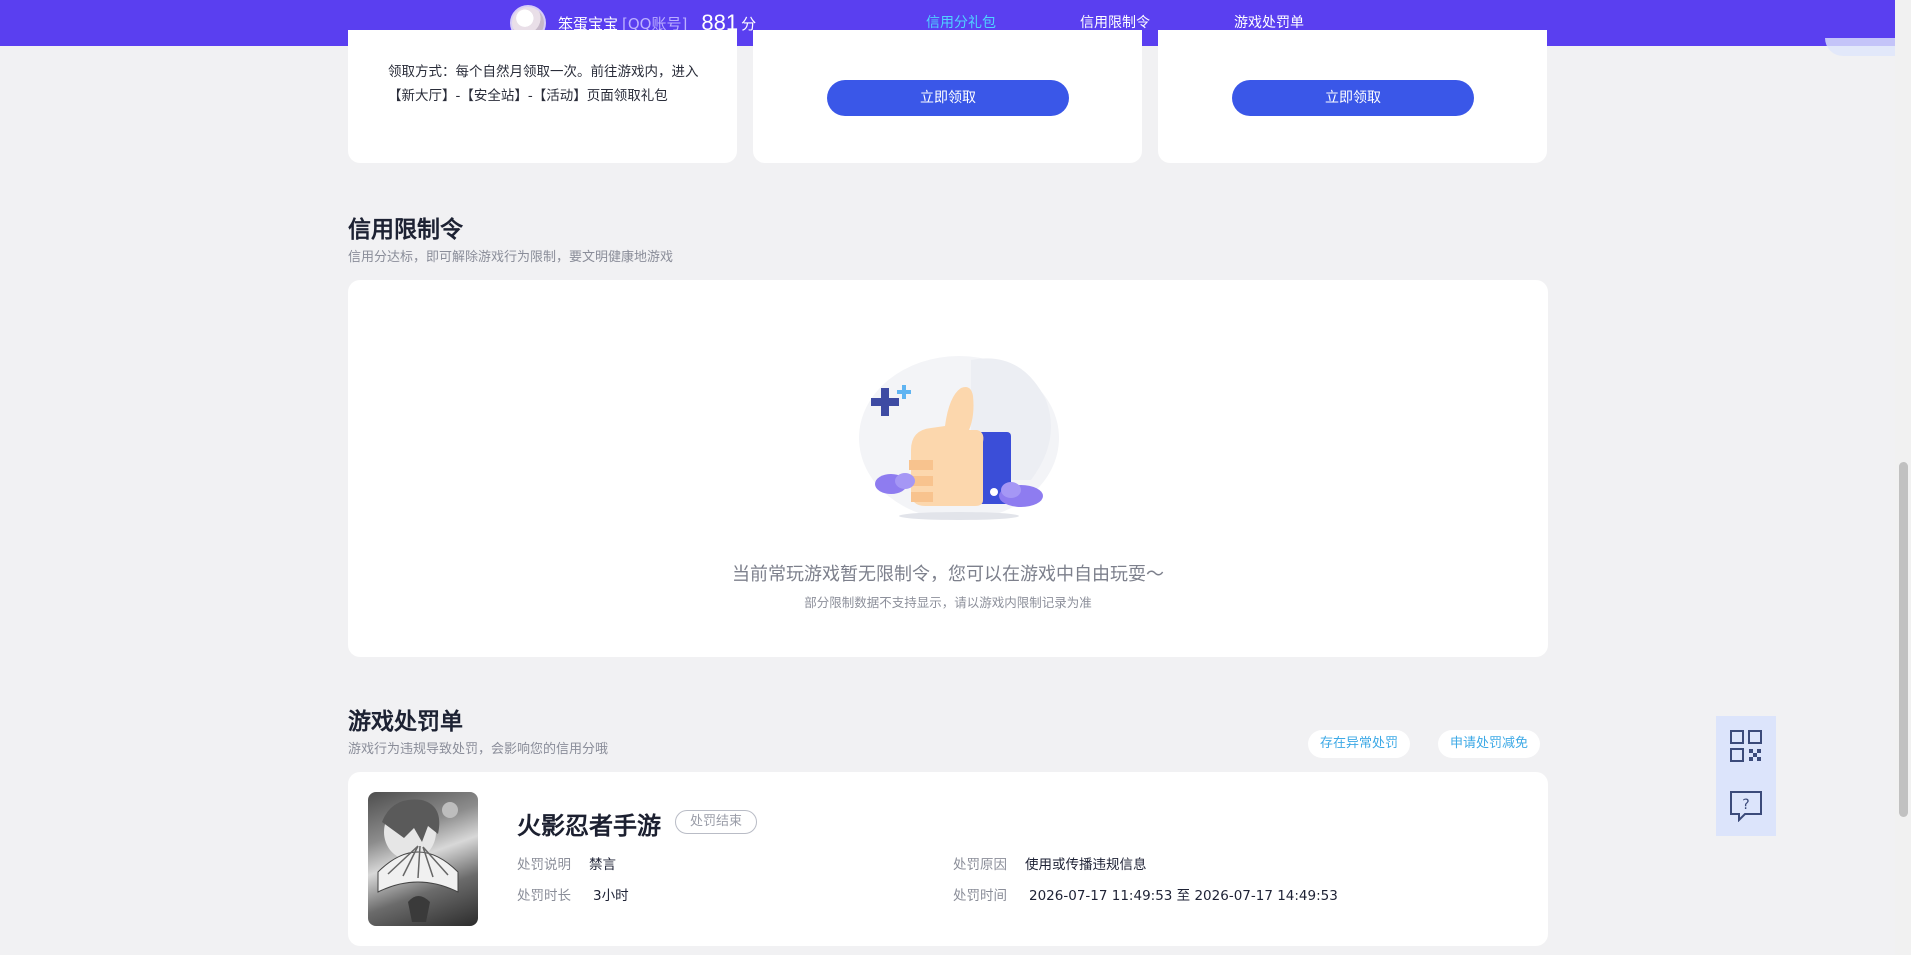  I want to click on penalty-desc-label: 处罚说明, so click(544, 865).